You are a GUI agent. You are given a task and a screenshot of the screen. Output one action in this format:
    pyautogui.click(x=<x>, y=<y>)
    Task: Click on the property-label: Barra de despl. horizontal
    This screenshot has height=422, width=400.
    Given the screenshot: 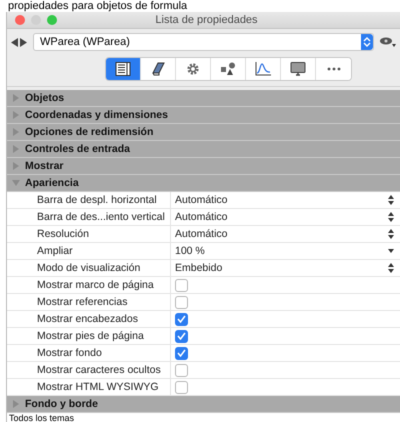 What is the action you would take?
    pyautogui.click(x=89, y=200)
    